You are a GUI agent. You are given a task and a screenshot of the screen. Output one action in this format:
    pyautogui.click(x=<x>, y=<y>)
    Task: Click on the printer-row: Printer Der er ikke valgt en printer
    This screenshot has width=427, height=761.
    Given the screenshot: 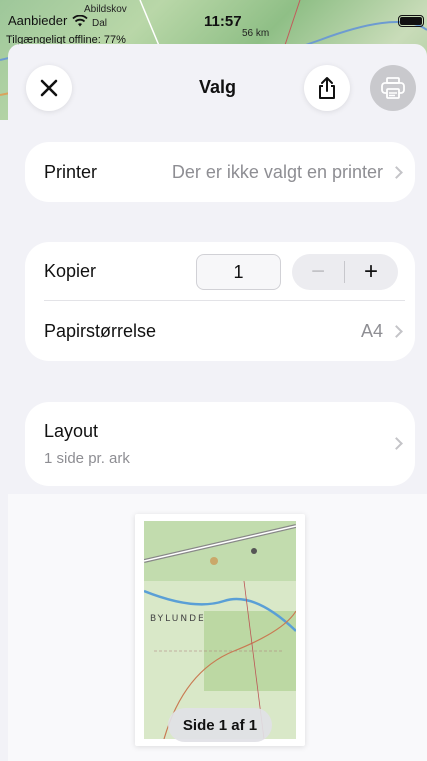 What is the action you would take?
    pyautogui.click(x=220, y=172)
    